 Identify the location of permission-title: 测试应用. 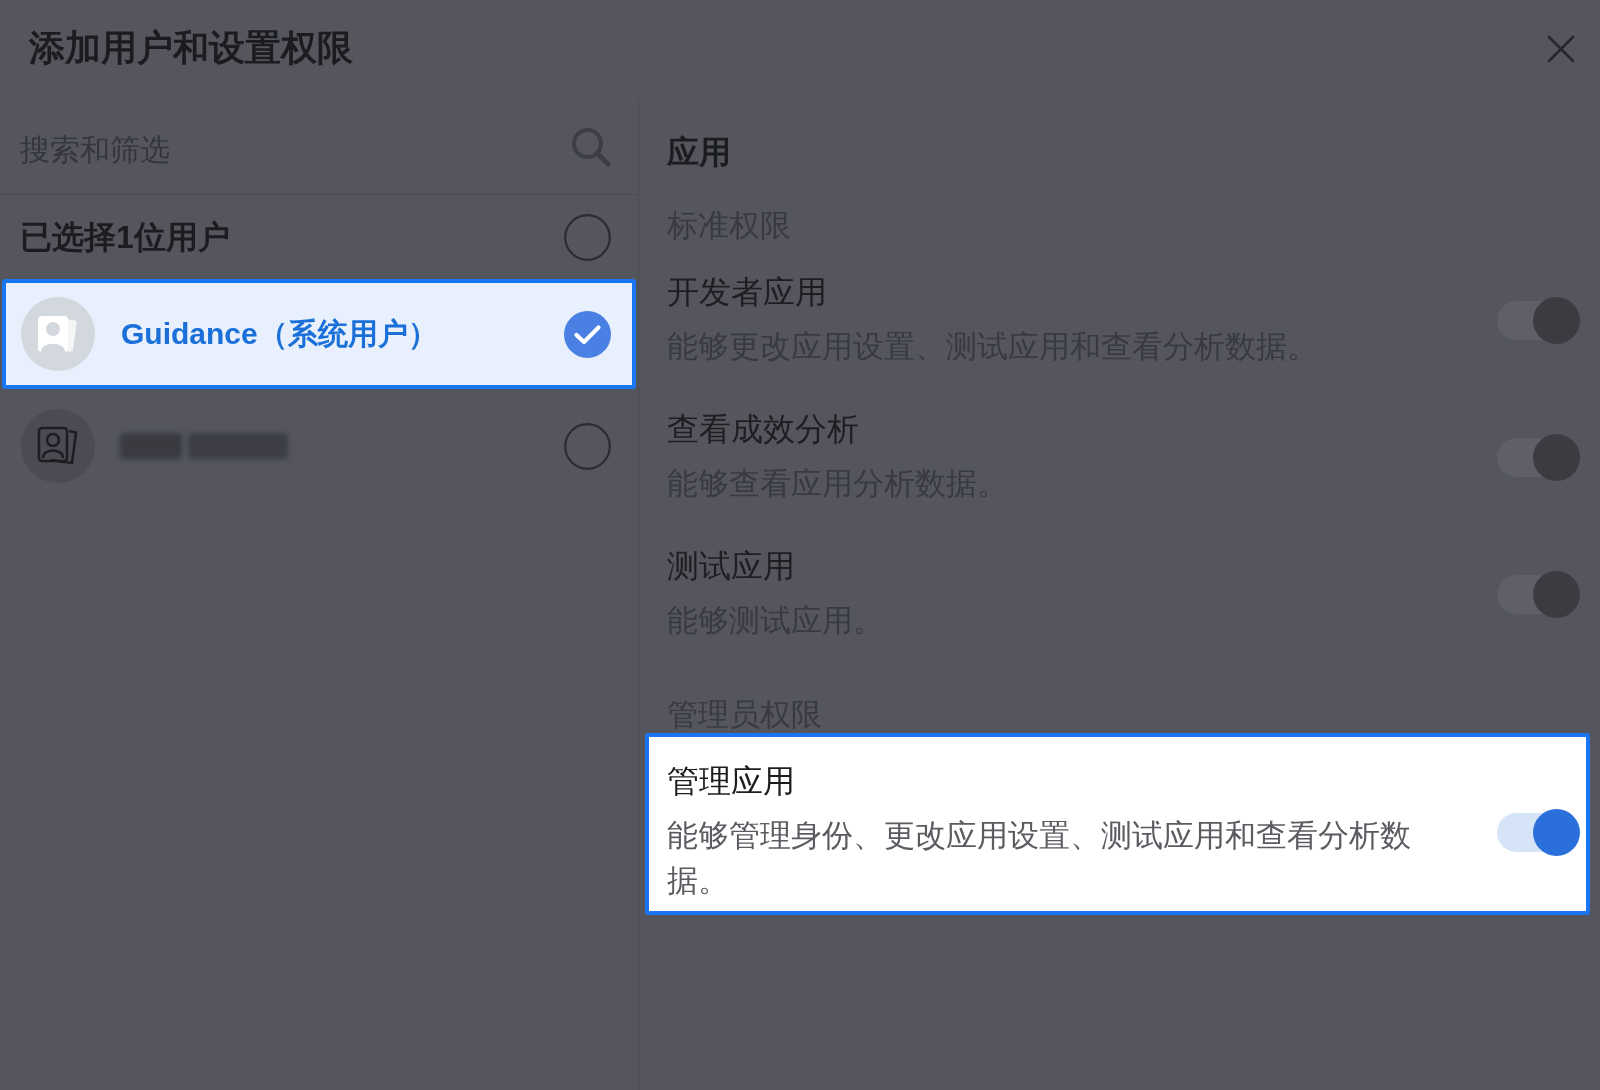
(731, 566).